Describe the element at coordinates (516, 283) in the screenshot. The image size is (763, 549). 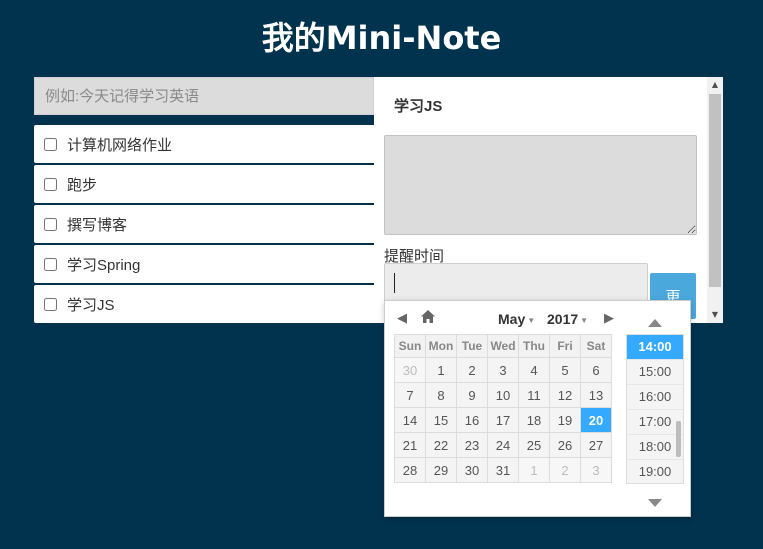
I see `reminder-time-input` at that location.